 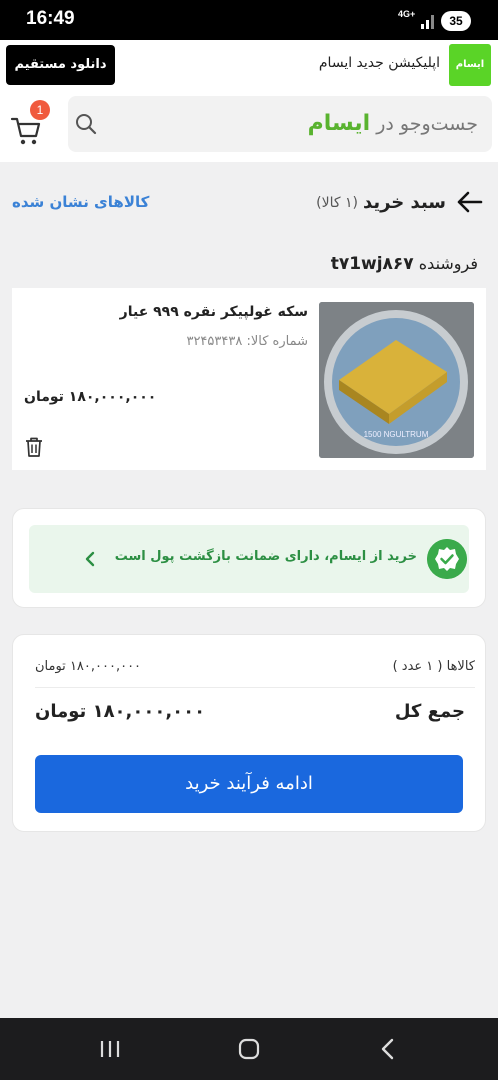 I want to click on cart-item-count: (۱ کالا), so click(x=337, y=203).